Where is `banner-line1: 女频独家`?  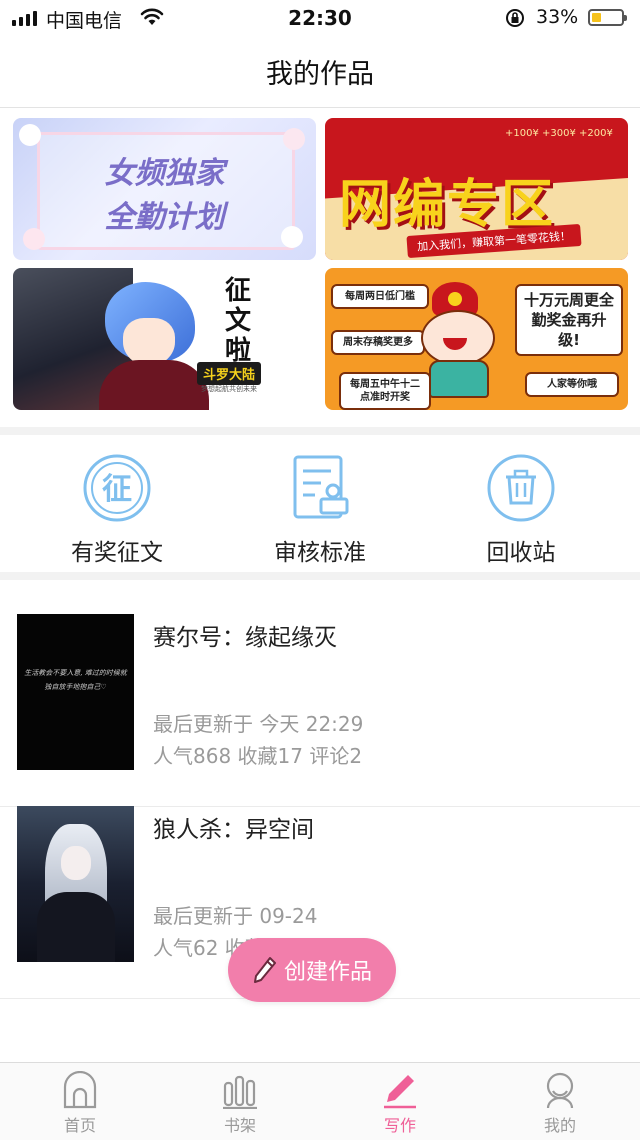
banner-line1: 女频独家 is located at coordinates (164, 173).